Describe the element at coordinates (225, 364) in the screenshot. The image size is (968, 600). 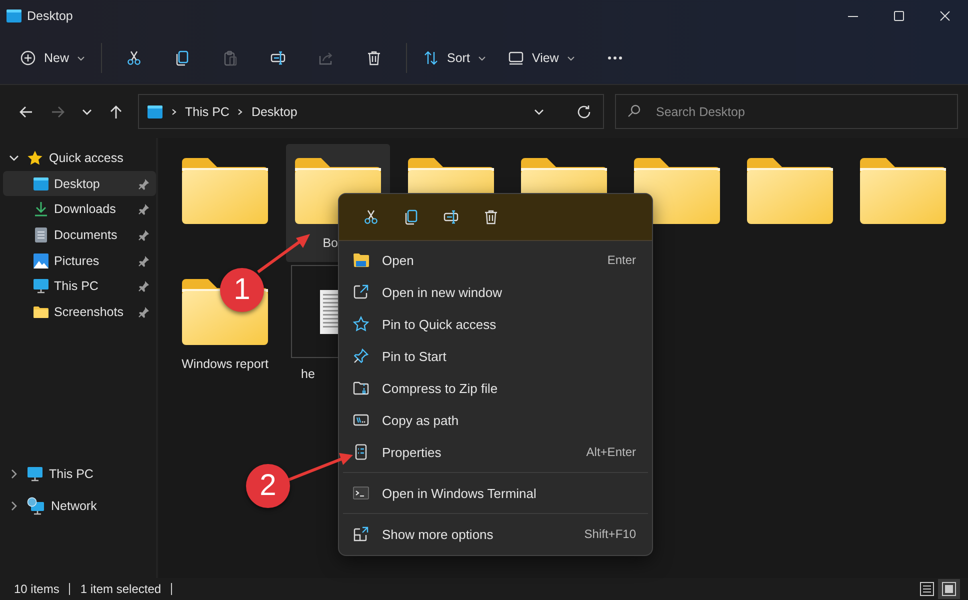
I see `file-name: Windows report` at that location.